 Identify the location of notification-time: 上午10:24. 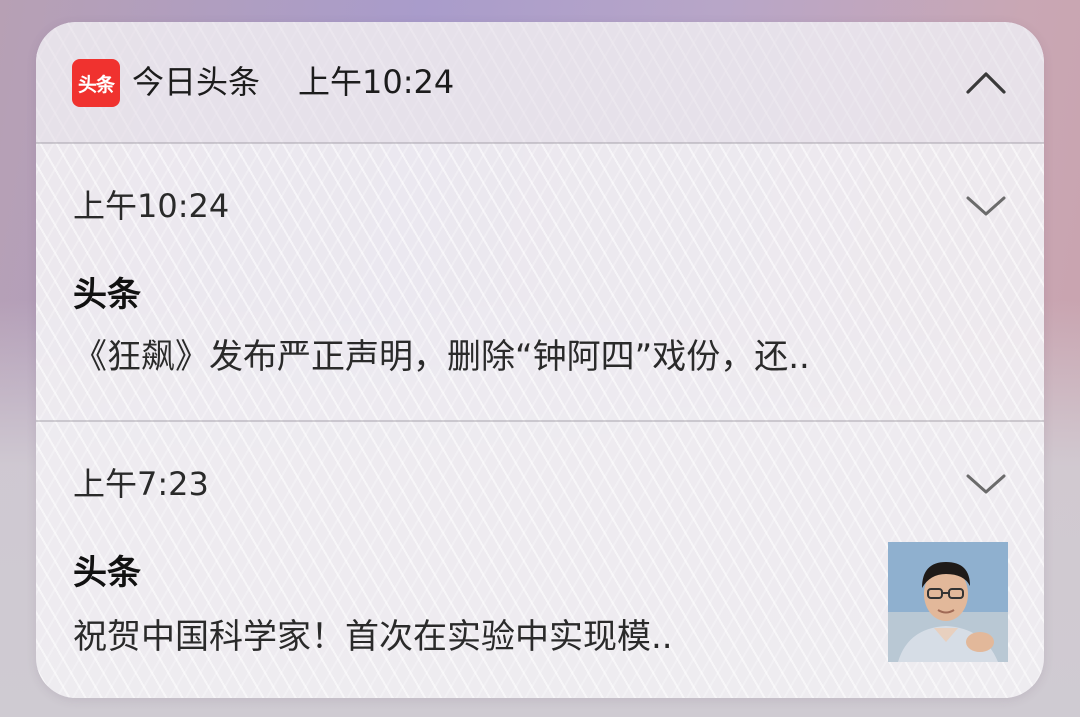
(151, 206).